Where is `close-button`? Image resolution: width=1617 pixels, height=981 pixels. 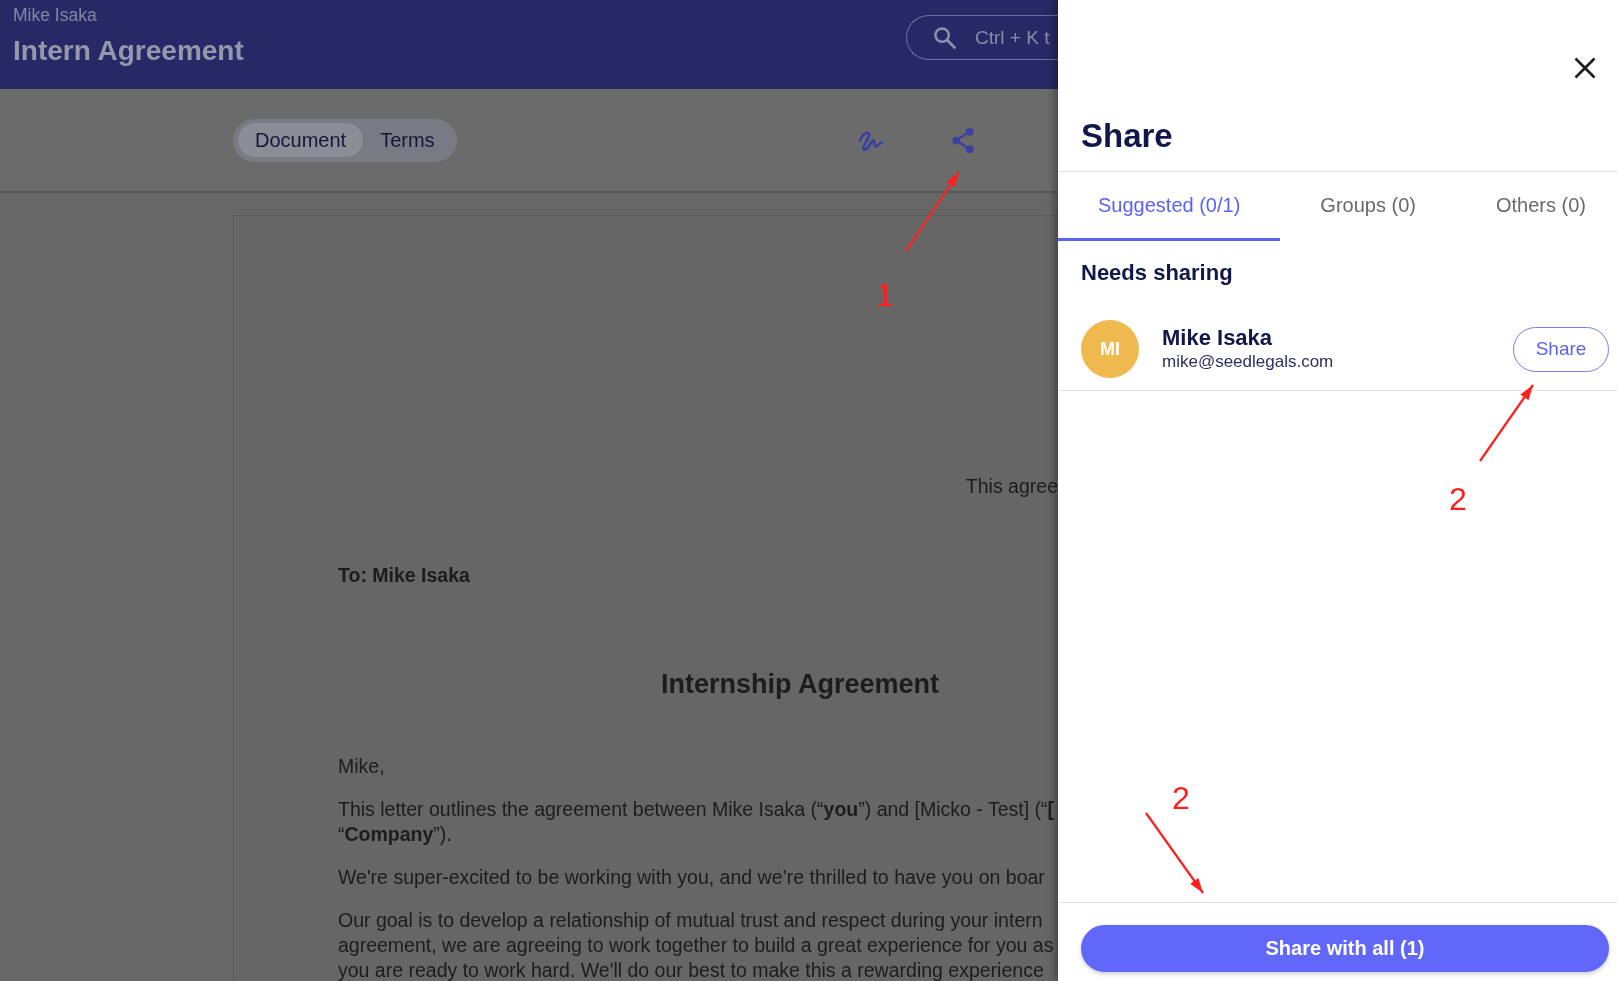 close-button is located at coordinates (1585, 68).